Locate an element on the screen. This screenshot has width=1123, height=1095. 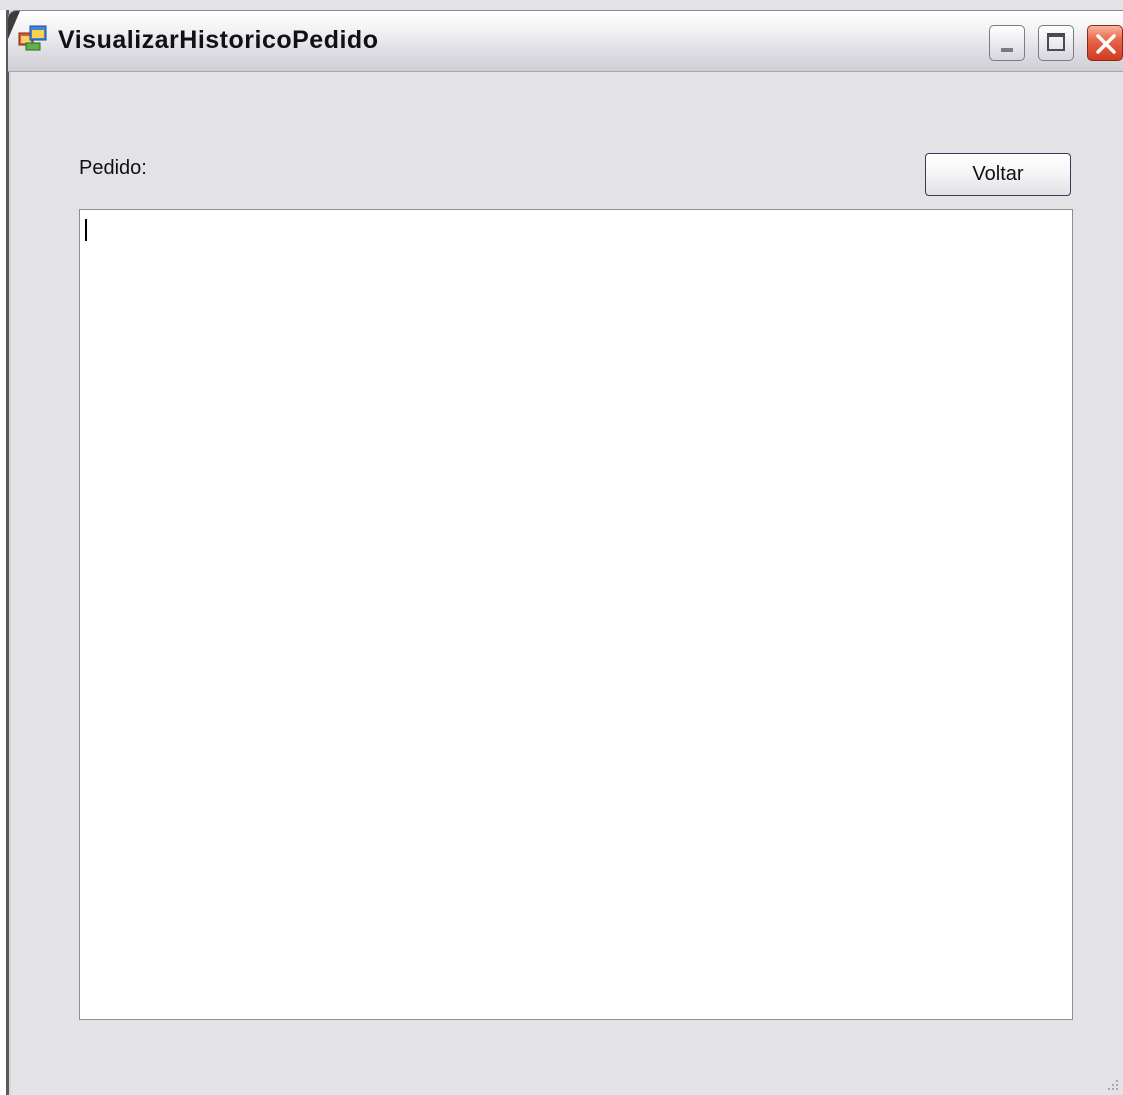
maximize-icon is located at coordinates (1056, 42).